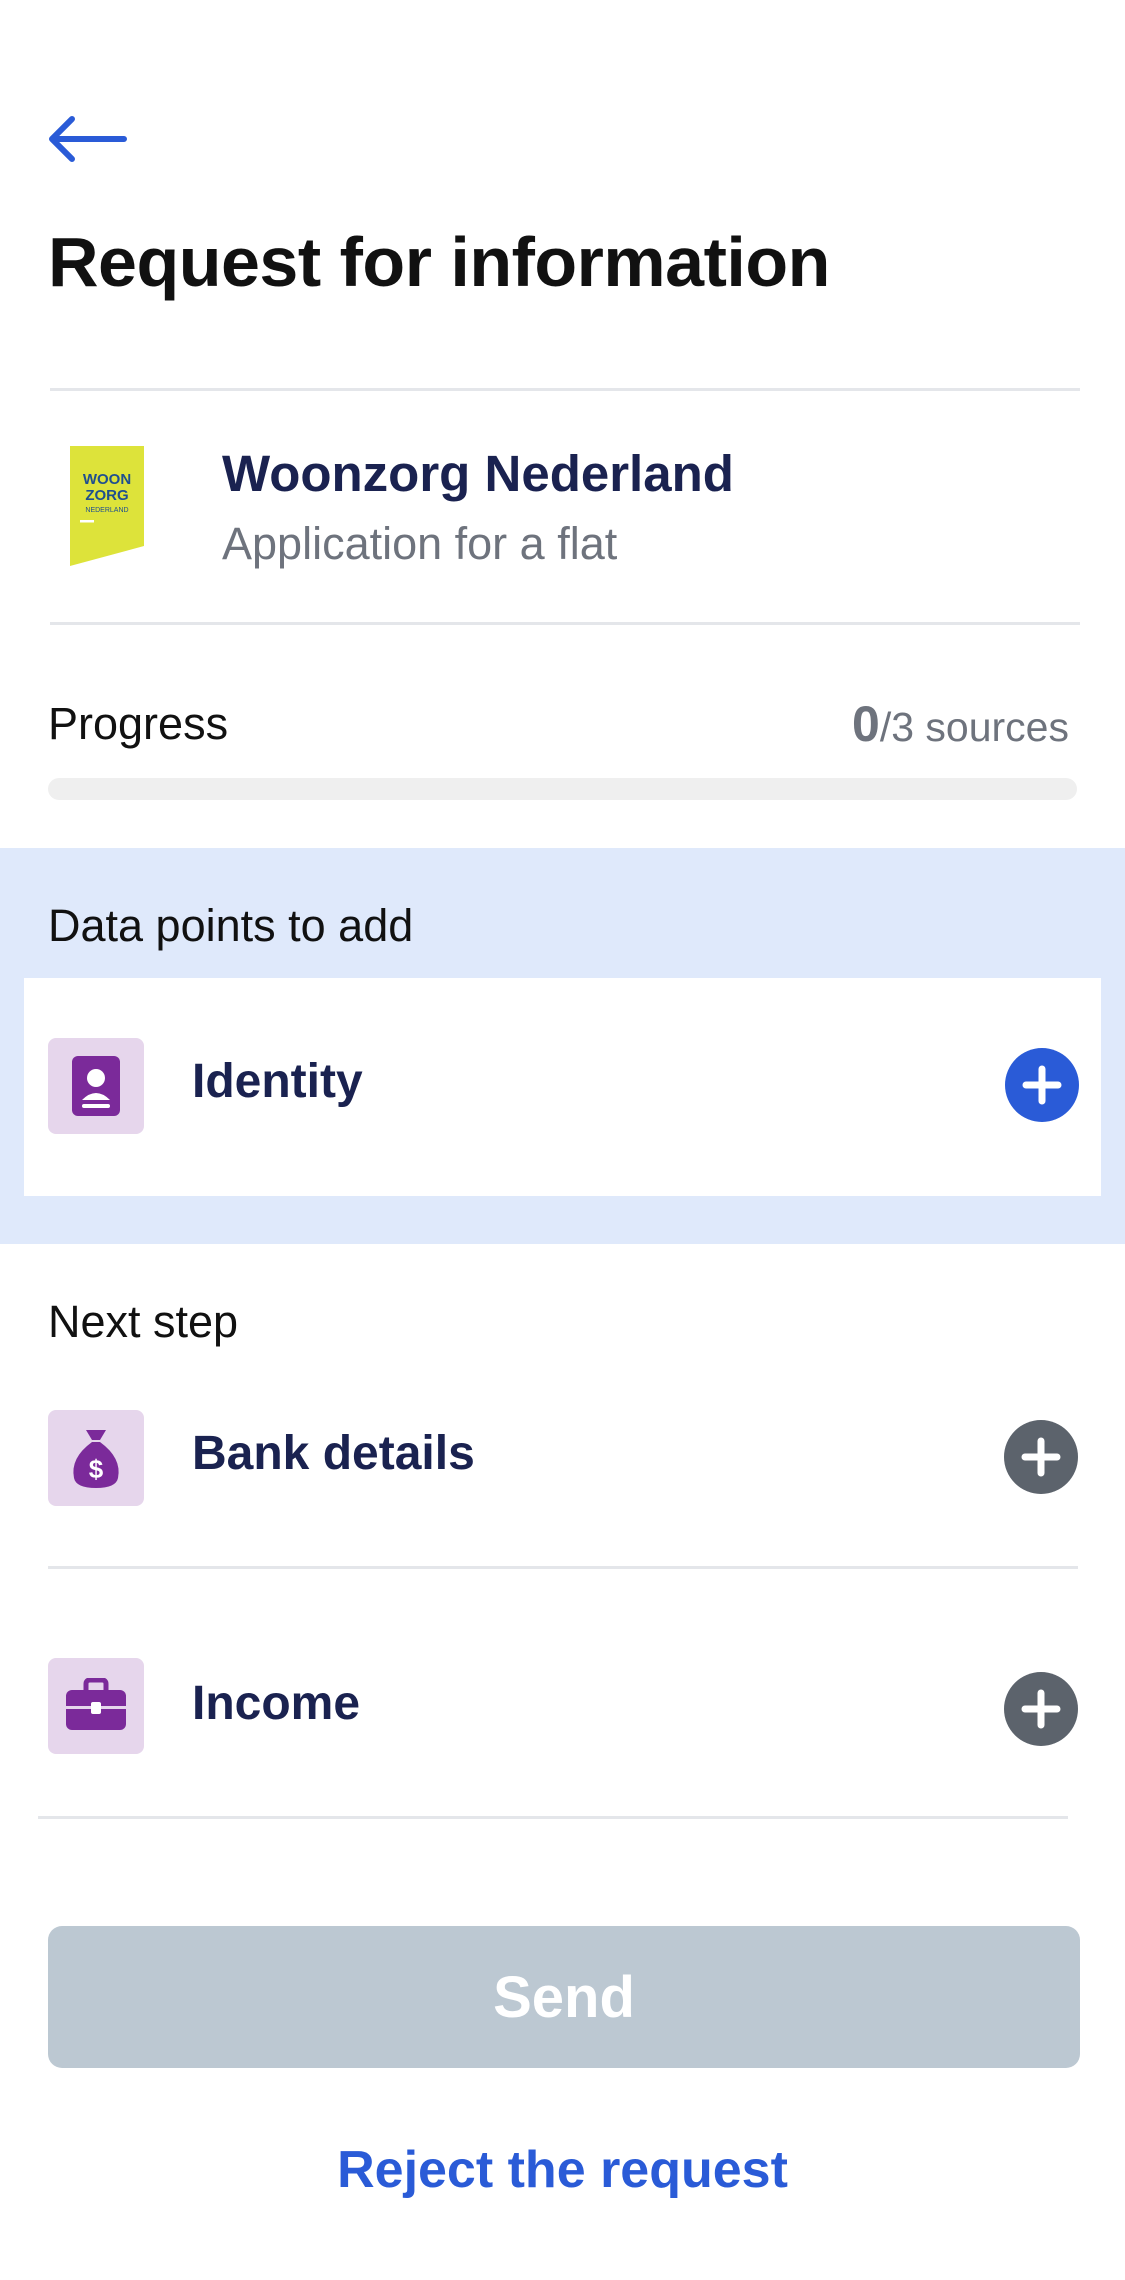 This screenshot has width=1125, height=2280. I want to click on bank-details-item-icon: $, so click(96, 1458).